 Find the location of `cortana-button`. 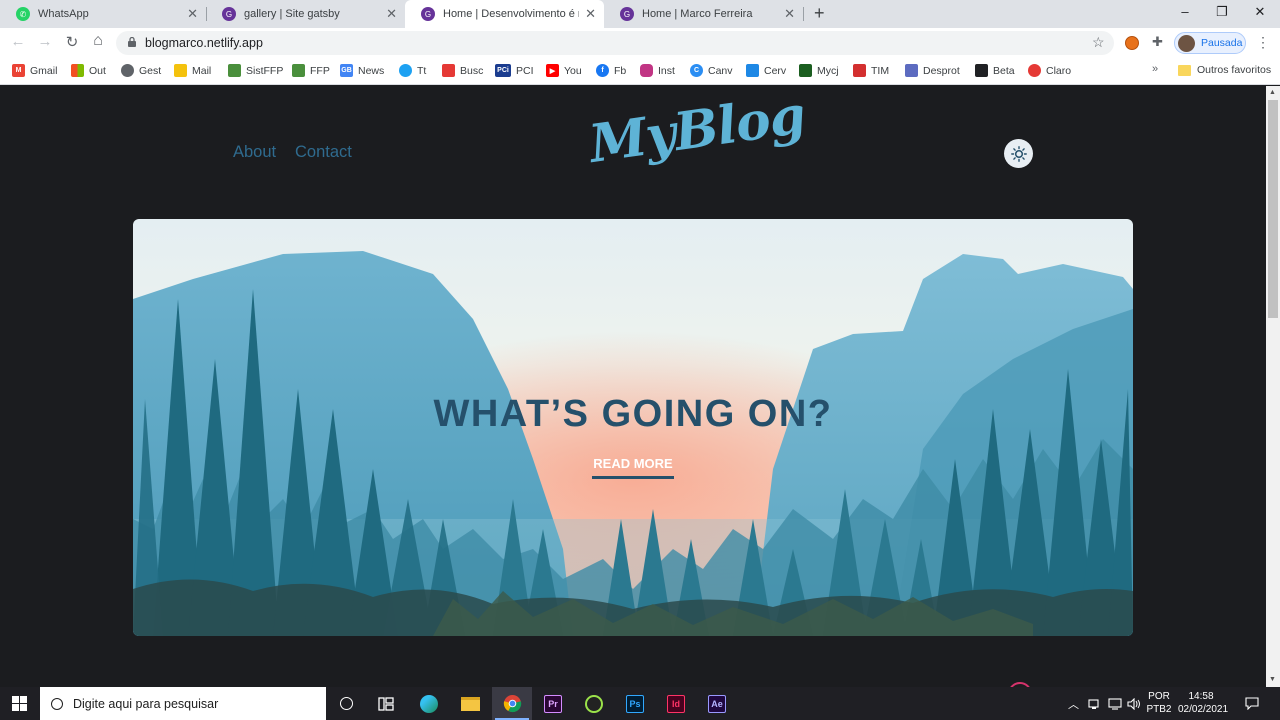

cortana-button is located at coordinates (346, 703).